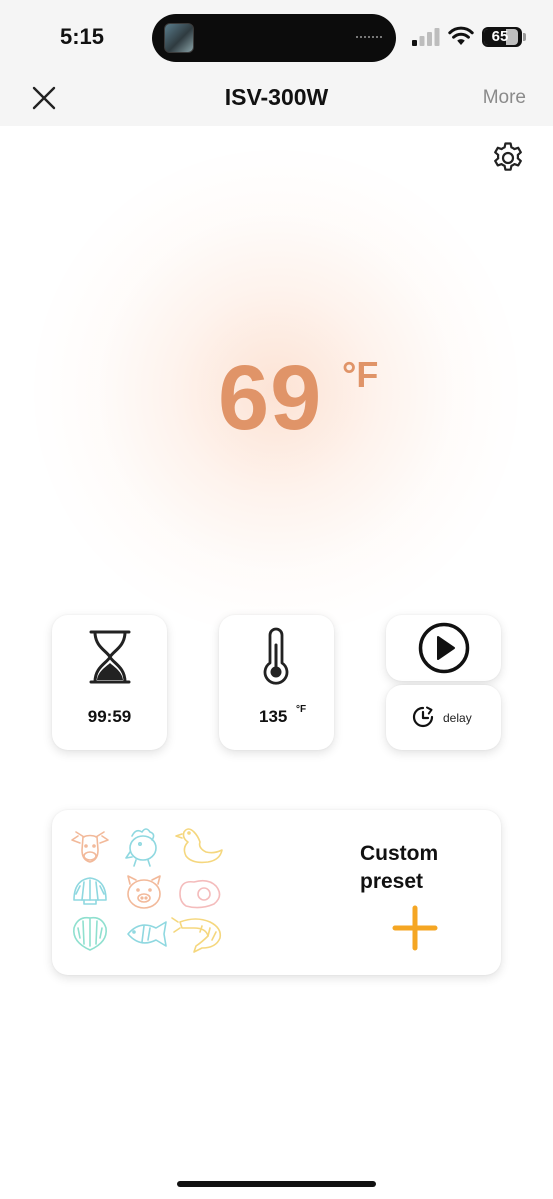  I want to click on delay-label: delay, so click(457, 718).